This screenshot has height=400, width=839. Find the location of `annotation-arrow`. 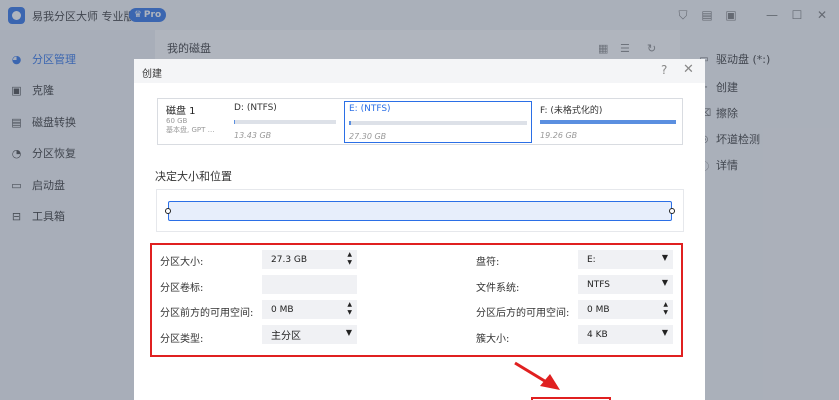

annotation-arrow is located at coordinates (537, 375).